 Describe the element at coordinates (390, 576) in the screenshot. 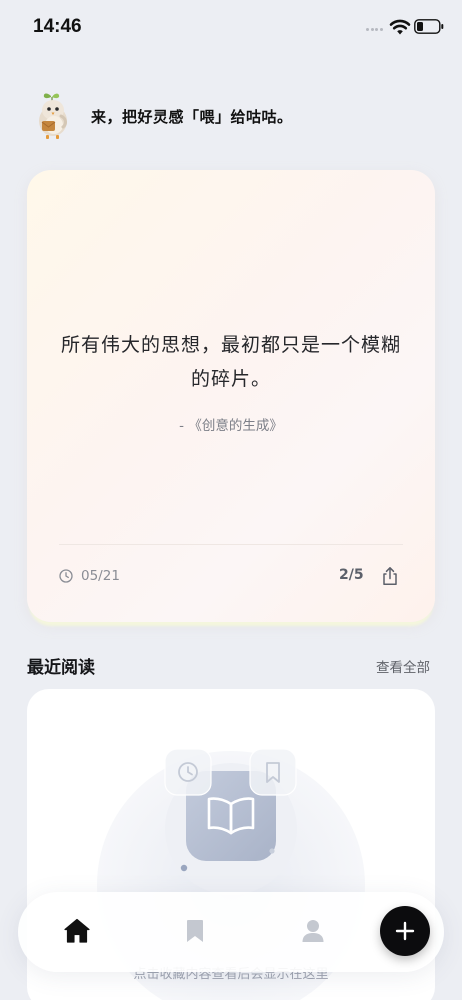

I see `share-icon` at that location.